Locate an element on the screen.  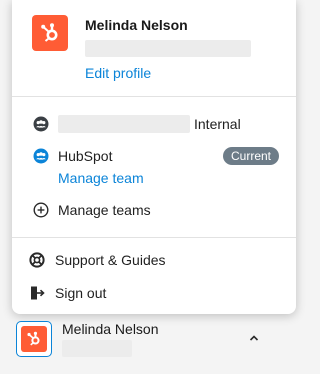
profile-name: Melinda Nelson is located at coordinates (136, 25).